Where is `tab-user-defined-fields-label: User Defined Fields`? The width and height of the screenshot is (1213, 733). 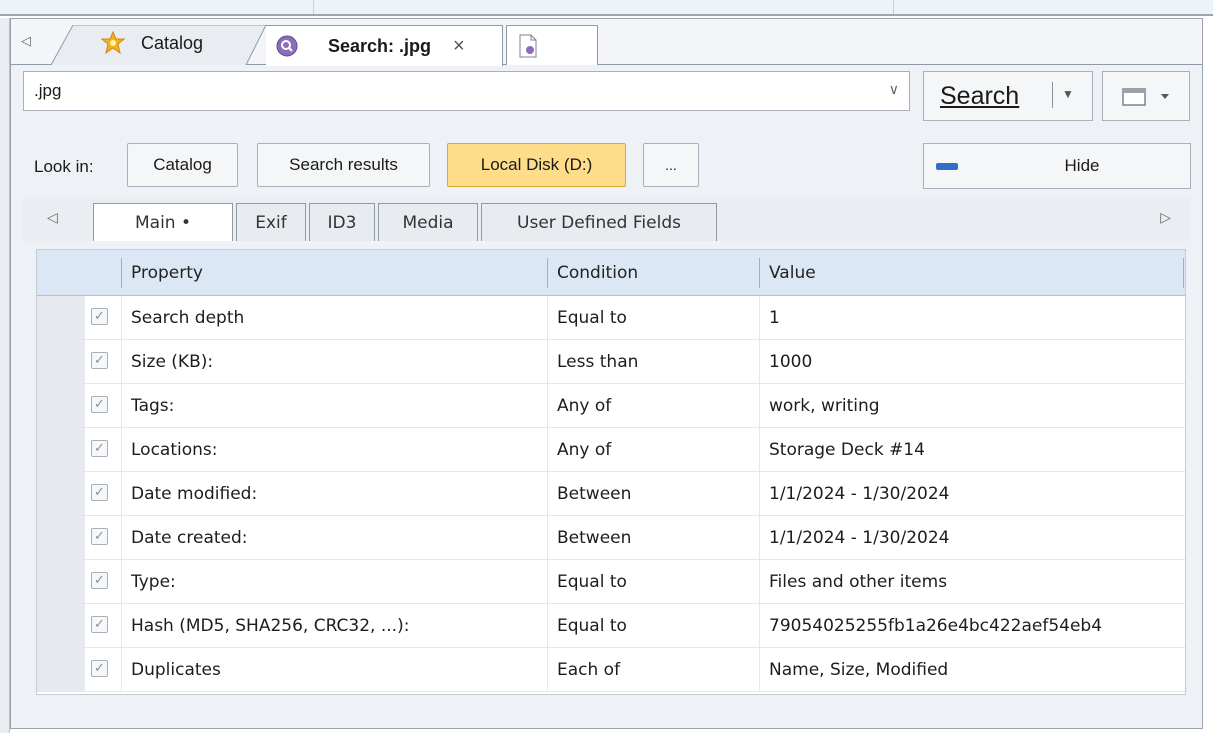
tab-user-defined-fields-label: User Defined Fields is located at coordinates (599, 222).